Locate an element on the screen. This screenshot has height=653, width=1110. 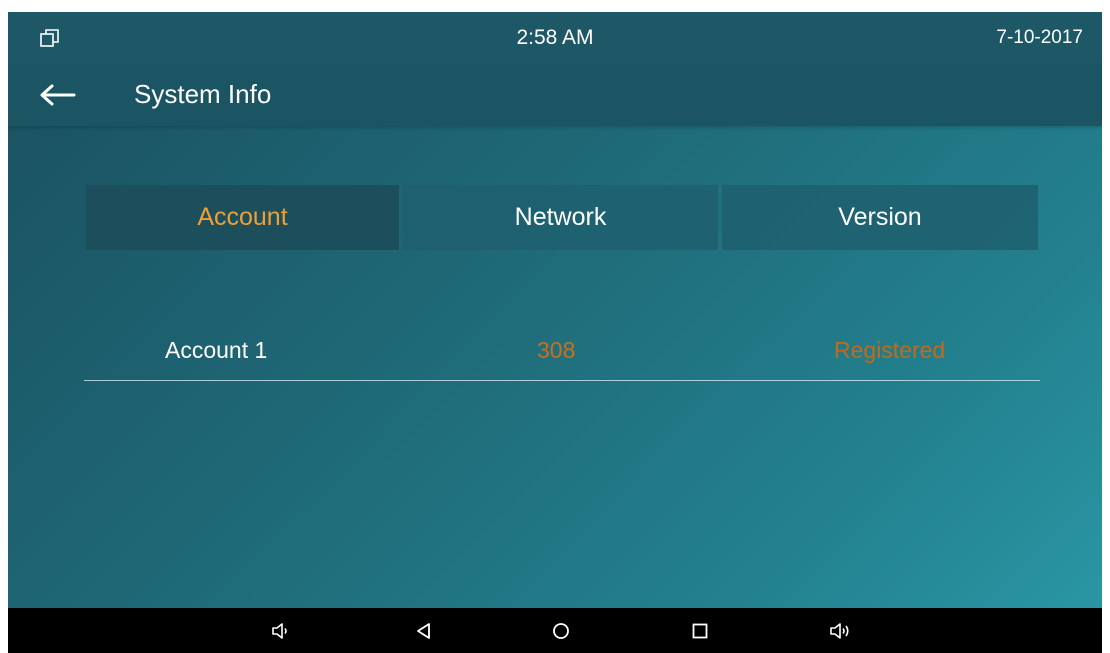
home-circle-icon is located at coordinates (561, 631).